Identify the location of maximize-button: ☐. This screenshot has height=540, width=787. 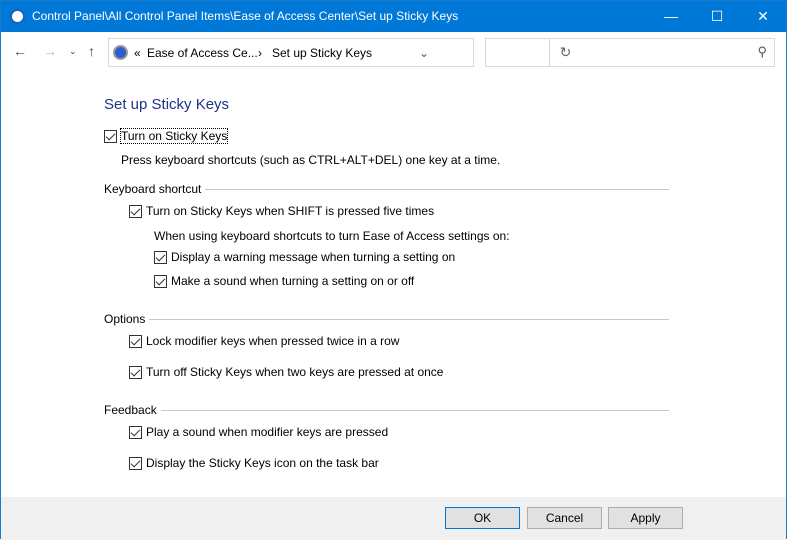
(717, 16).